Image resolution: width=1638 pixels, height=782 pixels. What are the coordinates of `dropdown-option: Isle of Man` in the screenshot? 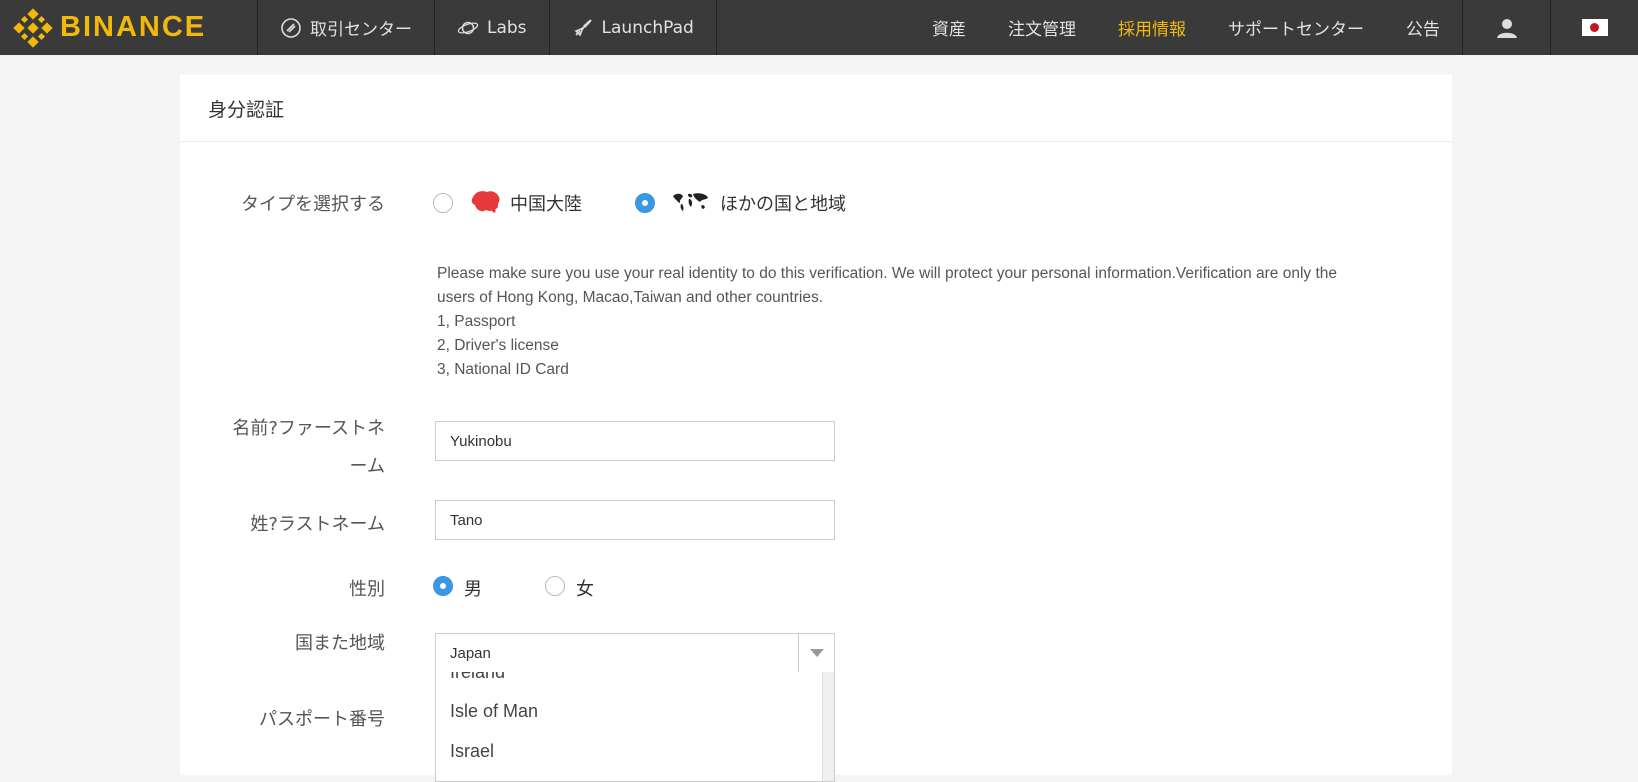 It's located at (494, 711).